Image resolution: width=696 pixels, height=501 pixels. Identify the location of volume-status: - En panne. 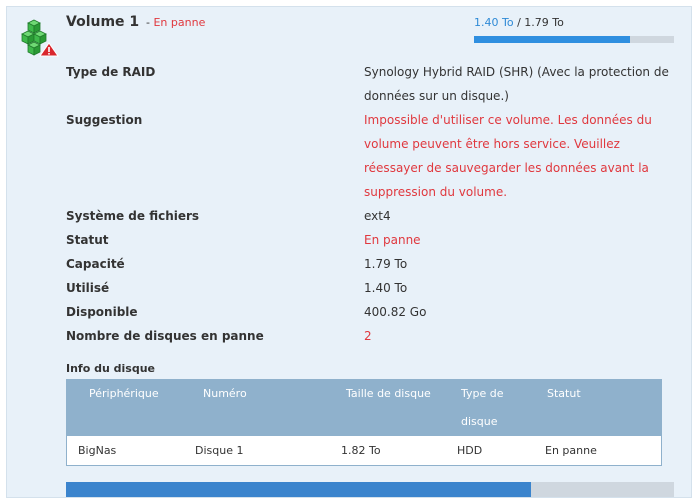
(175, 22).